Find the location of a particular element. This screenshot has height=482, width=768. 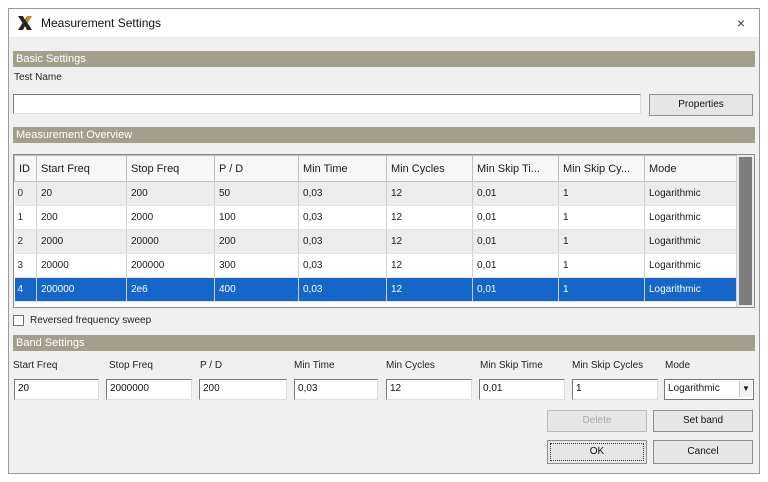

cell-stop-freq: 200000 is located at coordinates (170, 265).